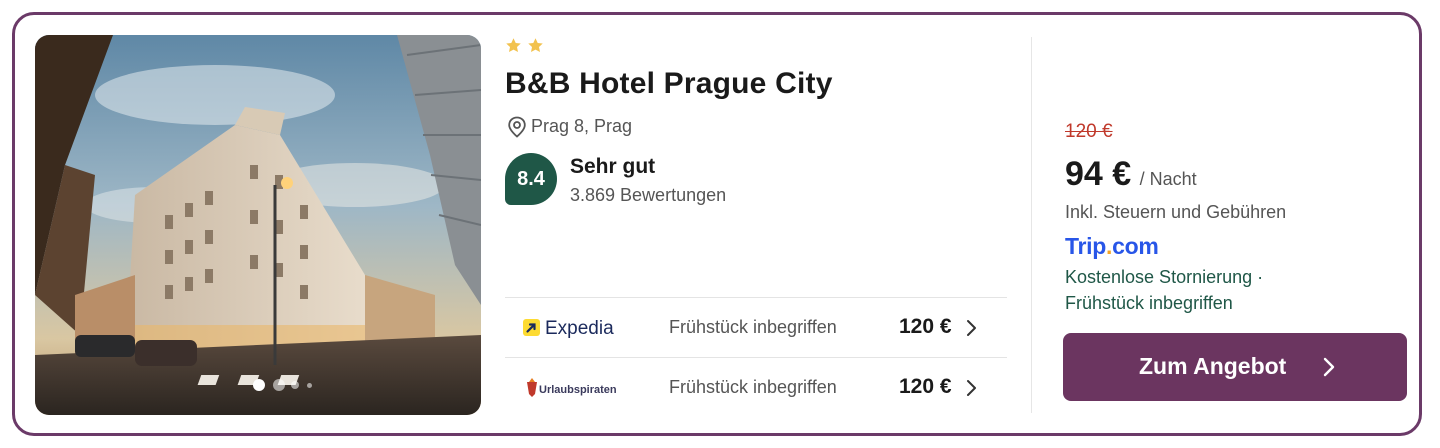  Describe the element at coordinates (531, 179) in the screenshot. I see `rating-score-badge: 8.4` at that location.